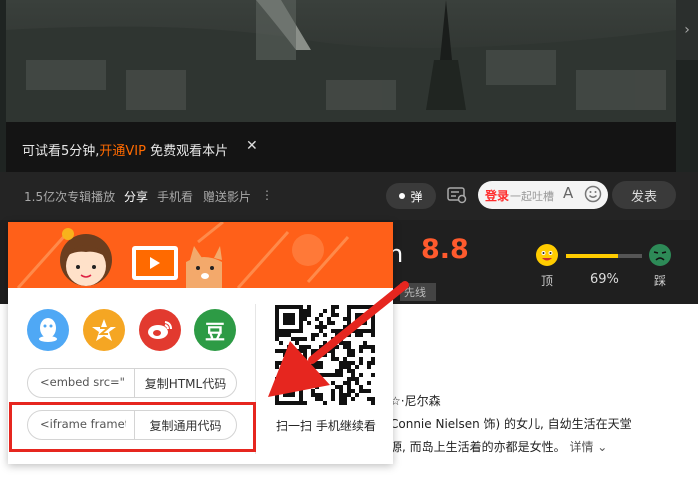 The height and width of the screenshot is (488, 698). I want to click on emoji-icon, so click(593, 194).